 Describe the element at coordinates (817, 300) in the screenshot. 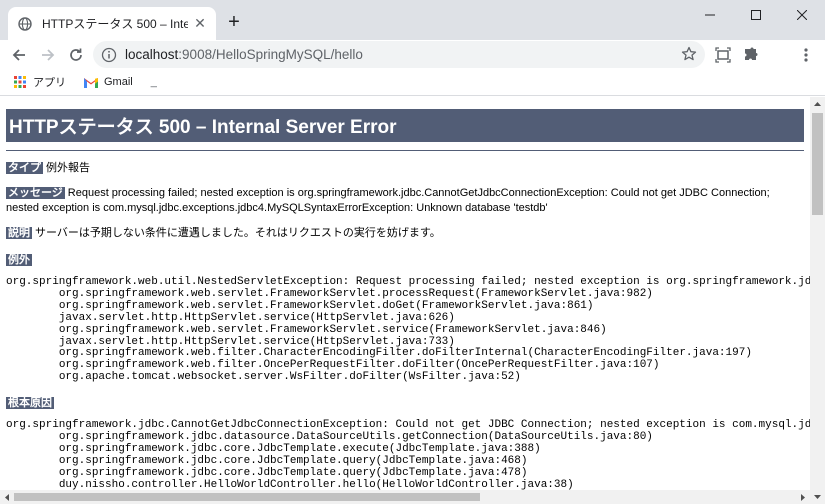

I see `vertical-scrollbar` at that location.